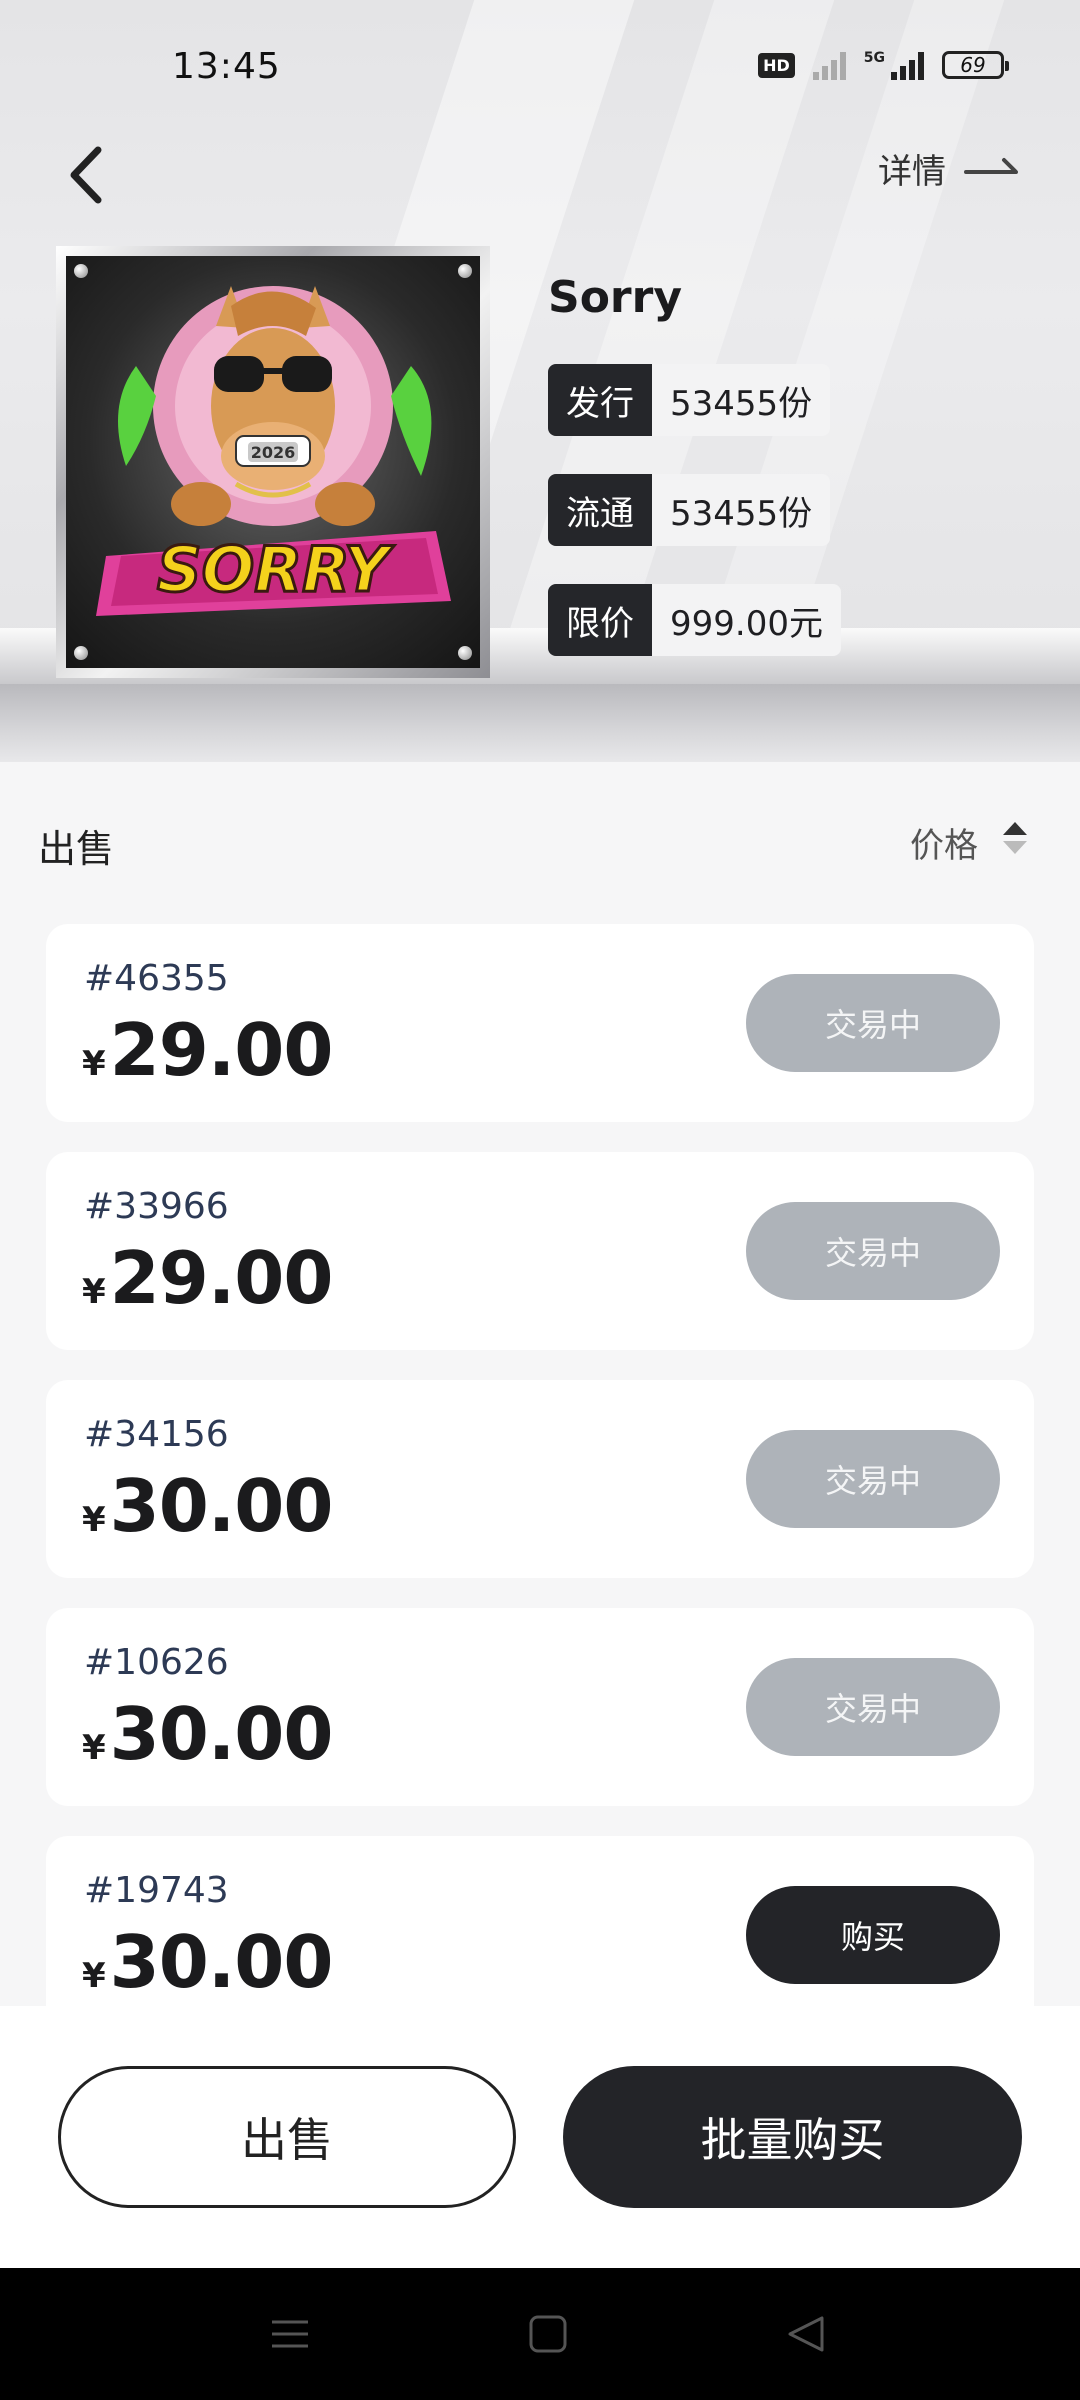 This screenshot has width=1080, height=2400. I want to click on artwork-image: 2026 SORRY, so click(273, 462).